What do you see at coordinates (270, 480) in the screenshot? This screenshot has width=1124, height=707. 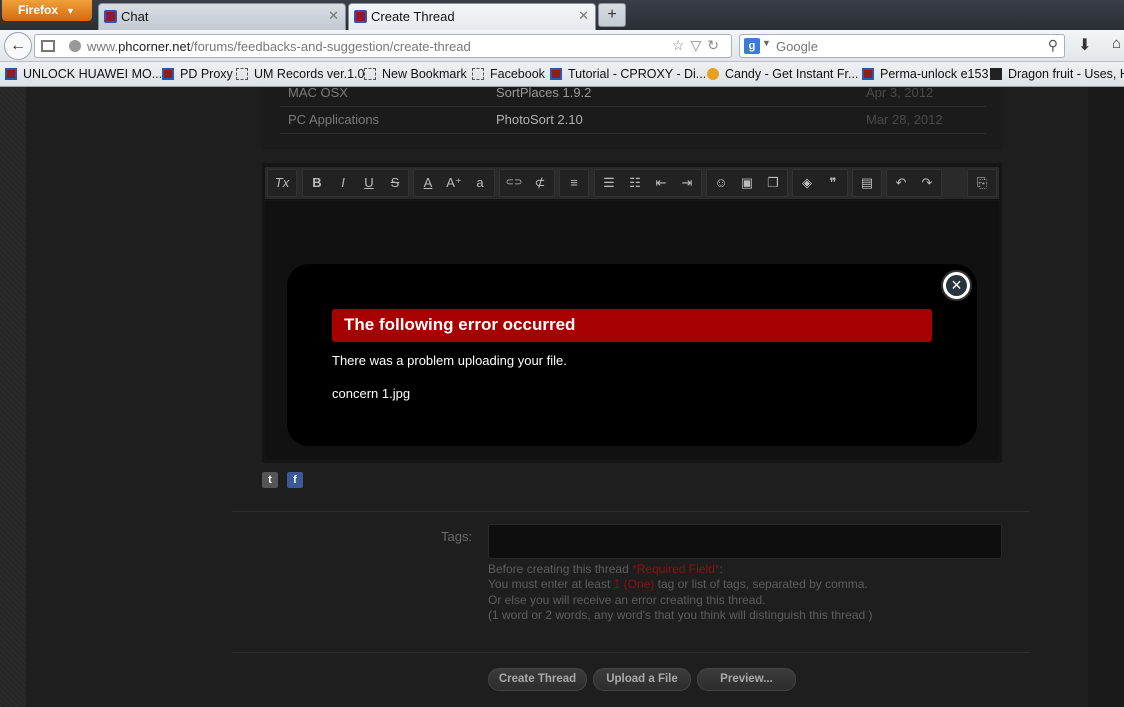 I see `twitter-icon: t` at bounding box center [270, 480].